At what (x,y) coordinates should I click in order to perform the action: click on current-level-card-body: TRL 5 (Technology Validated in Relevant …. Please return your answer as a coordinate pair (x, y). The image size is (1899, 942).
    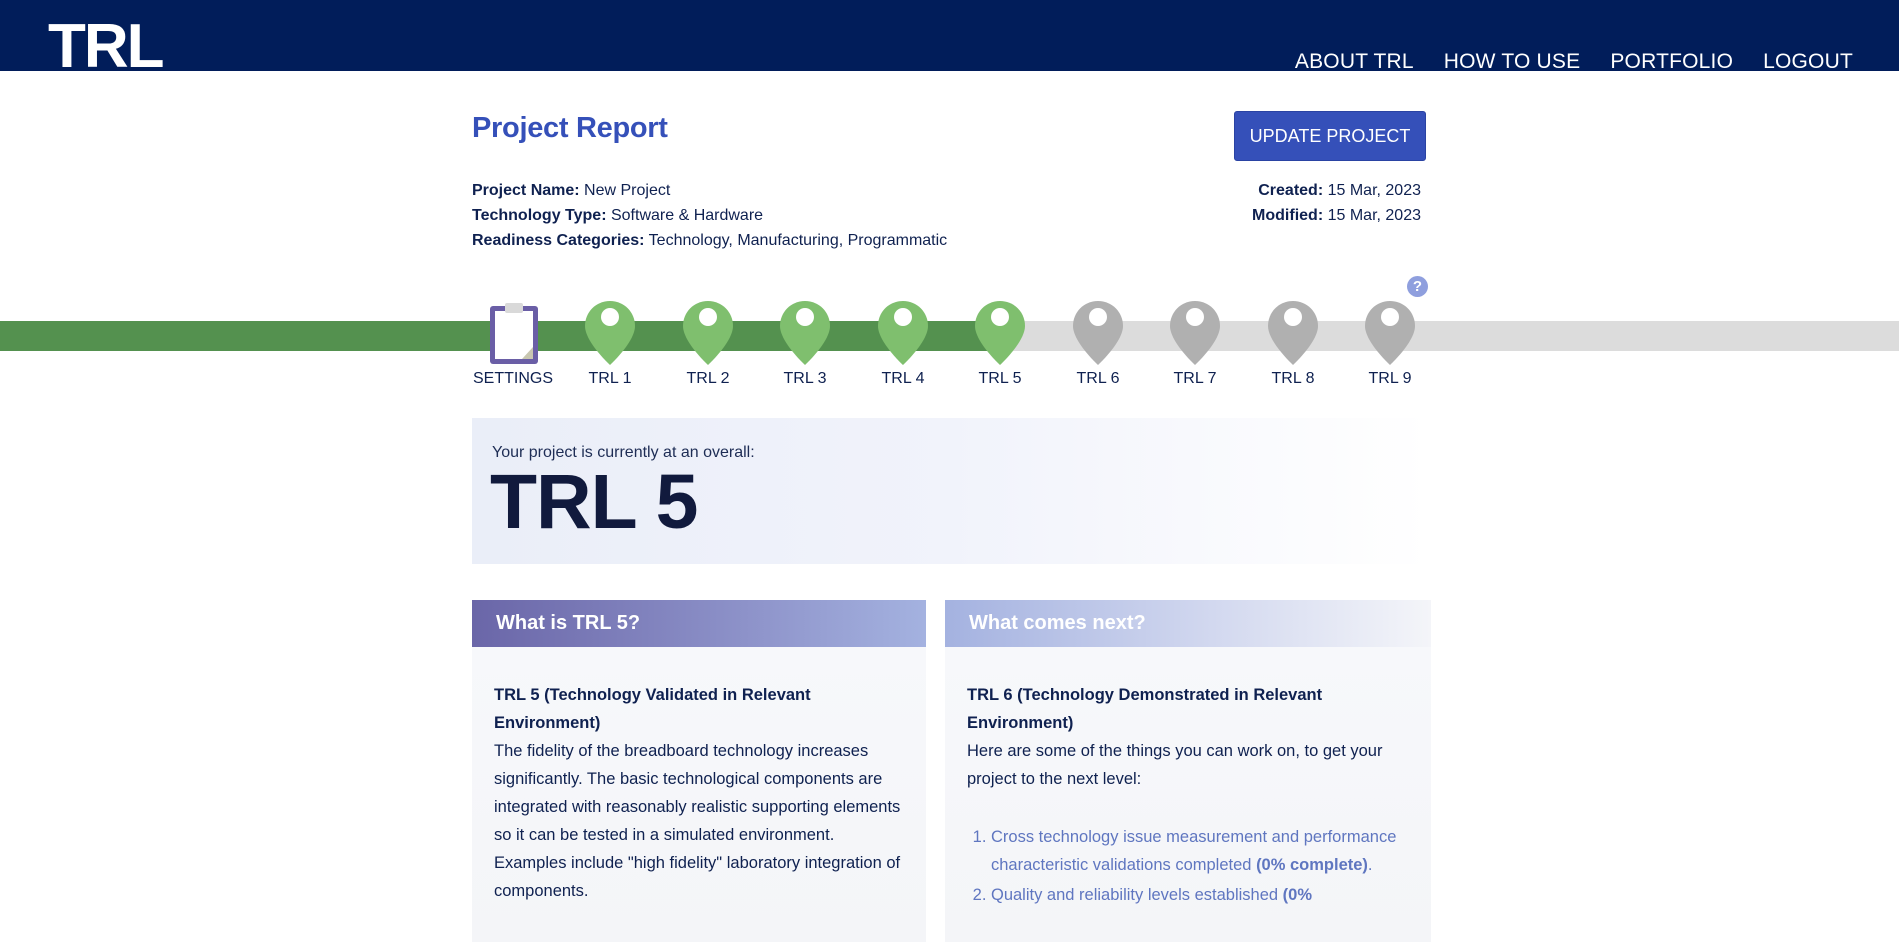
    Looking at the image, I should click on (699, 794).